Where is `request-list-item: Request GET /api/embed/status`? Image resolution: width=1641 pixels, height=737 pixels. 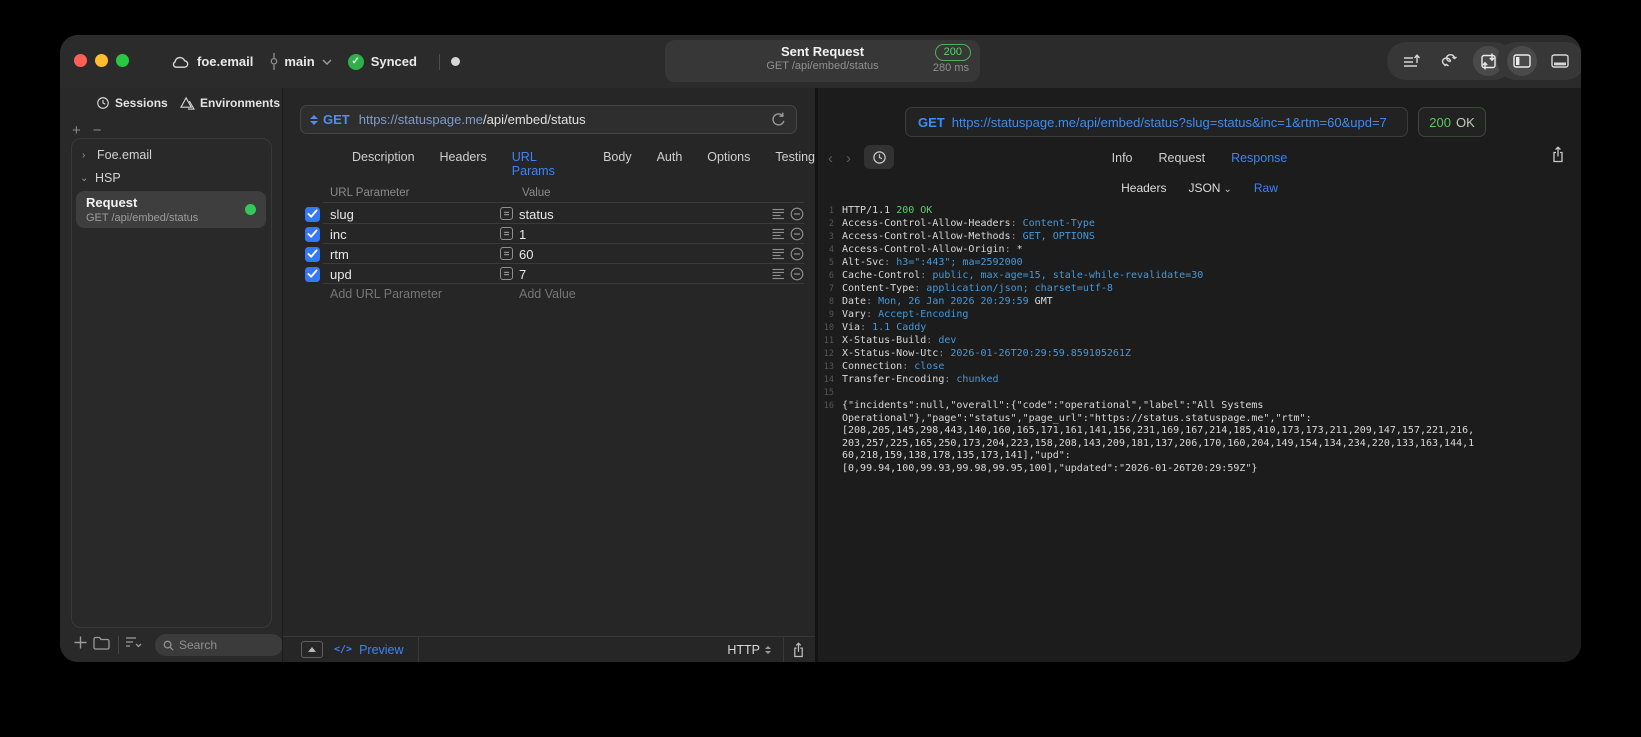
request-list-item: Request GET /api/embed/status is located at coordinates (171, 209).